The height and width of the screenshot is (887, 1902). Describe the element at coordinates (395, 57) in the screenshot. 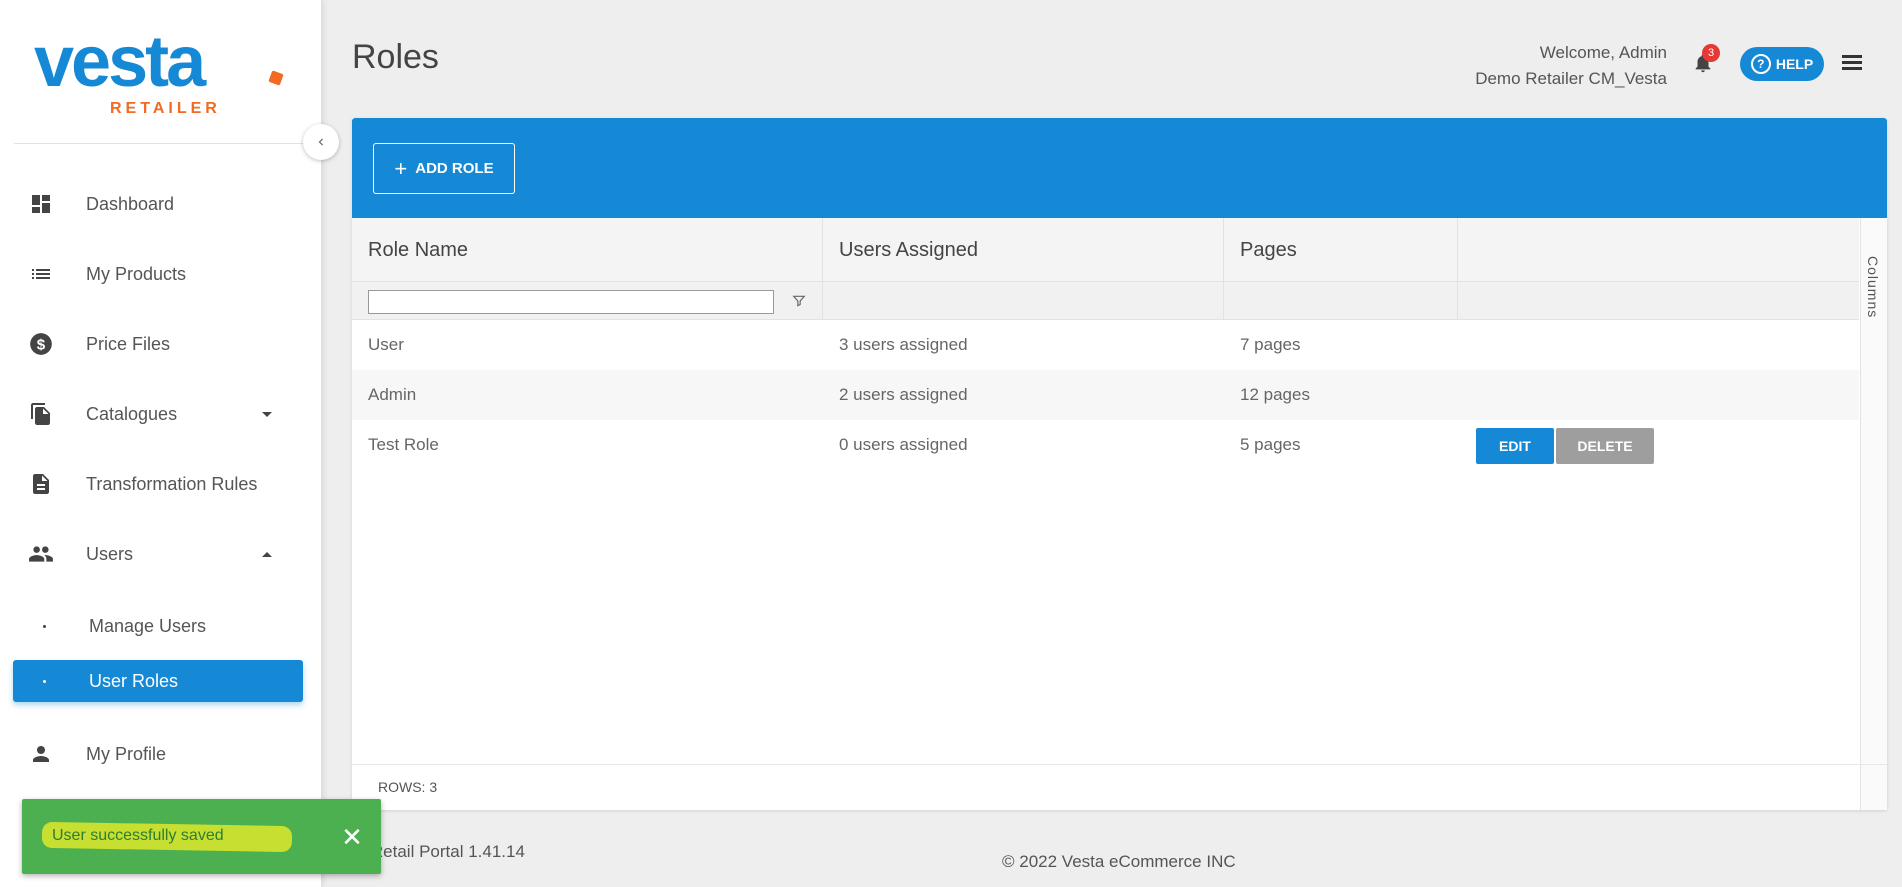

I see `page-title: Roles` at that location.